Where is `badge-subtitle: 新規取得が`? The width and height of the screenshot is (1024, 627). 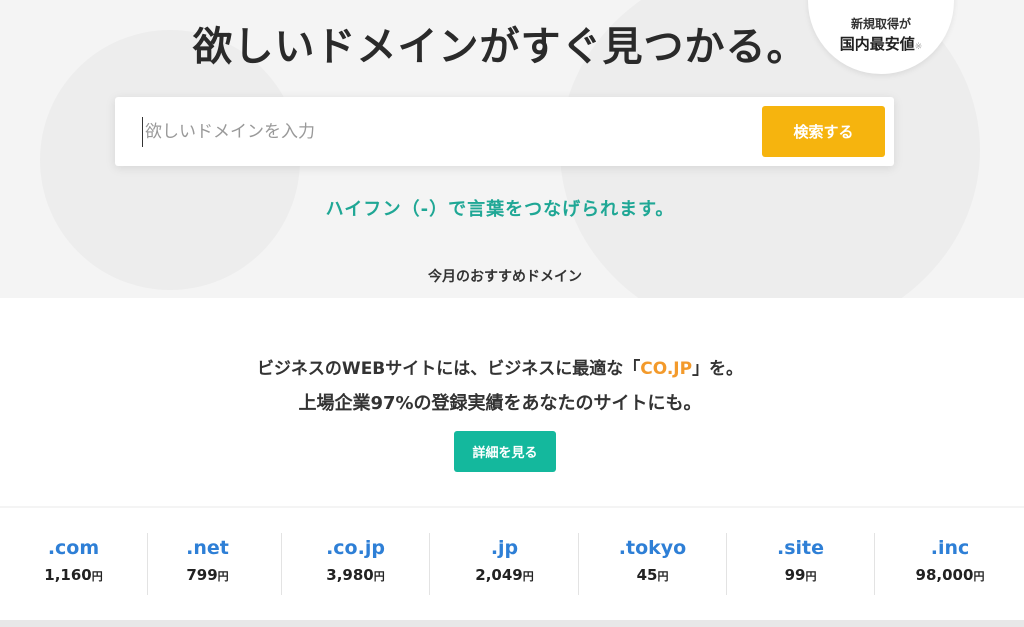
badge-subtitle: 新規取得が is located at coordinates (880, 24).